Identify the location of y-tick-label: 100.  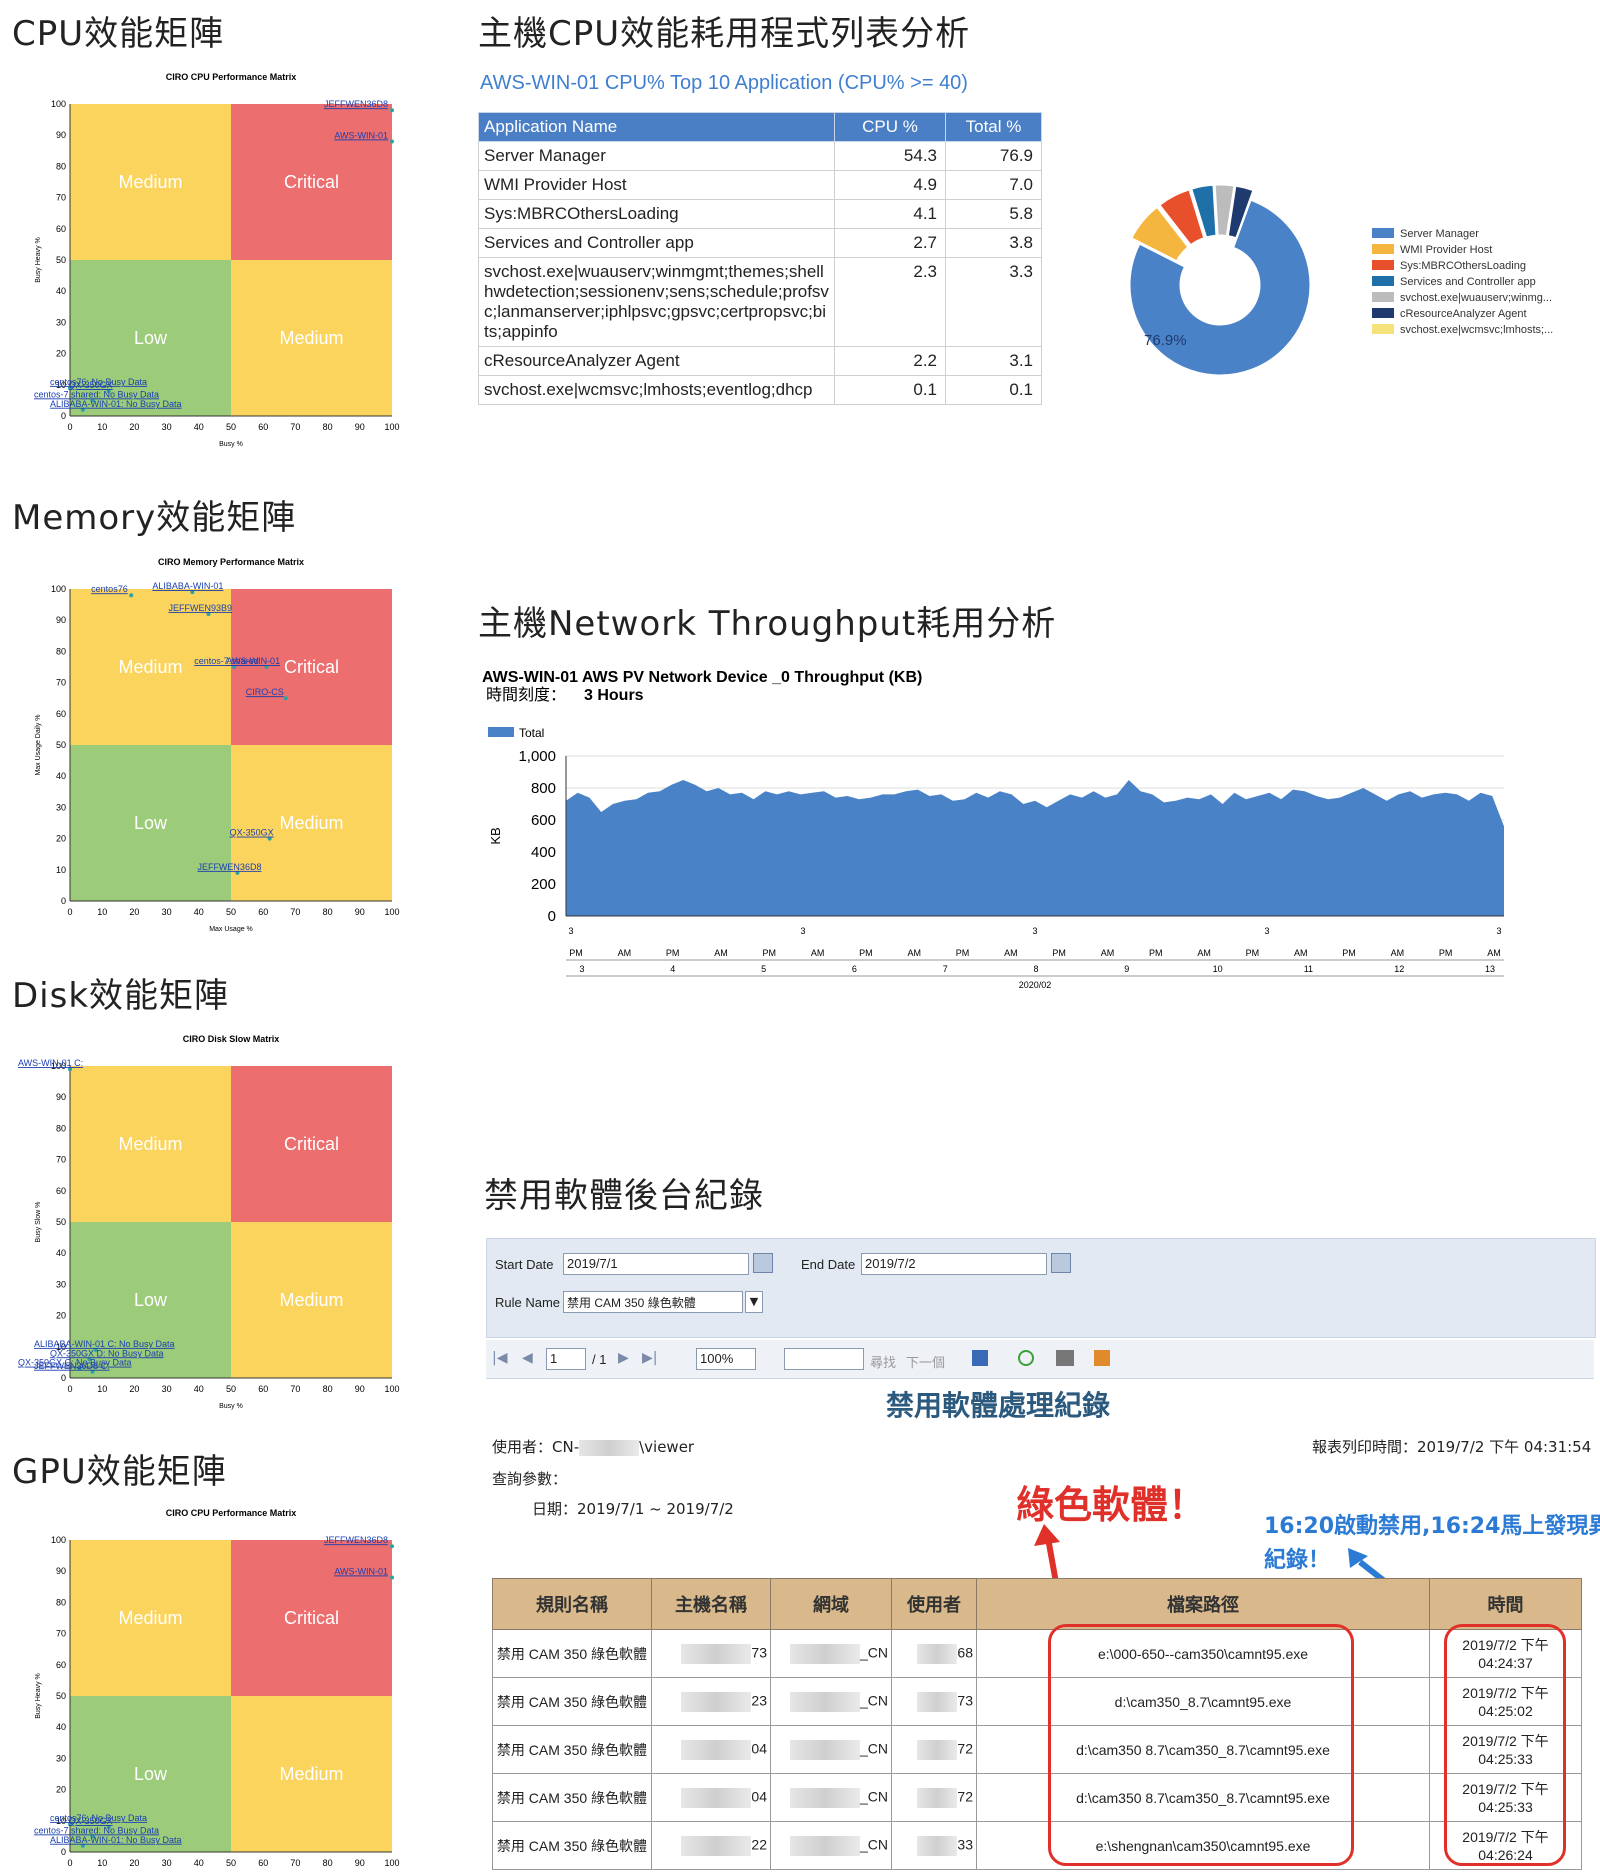
(58, 589).